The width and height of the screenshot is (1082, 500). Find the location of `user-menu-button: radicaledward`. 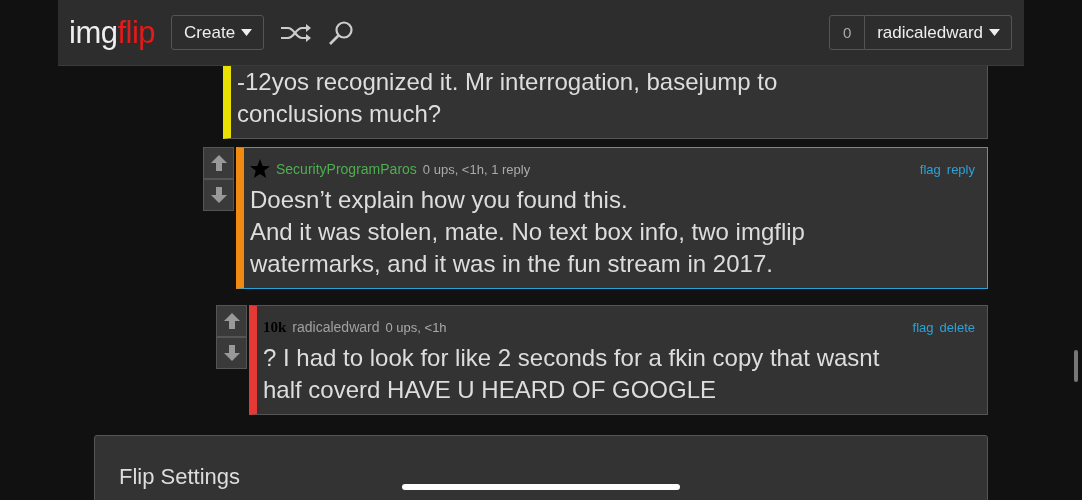

user-menu-button: radicaledward is located at coordinates (938, 32).